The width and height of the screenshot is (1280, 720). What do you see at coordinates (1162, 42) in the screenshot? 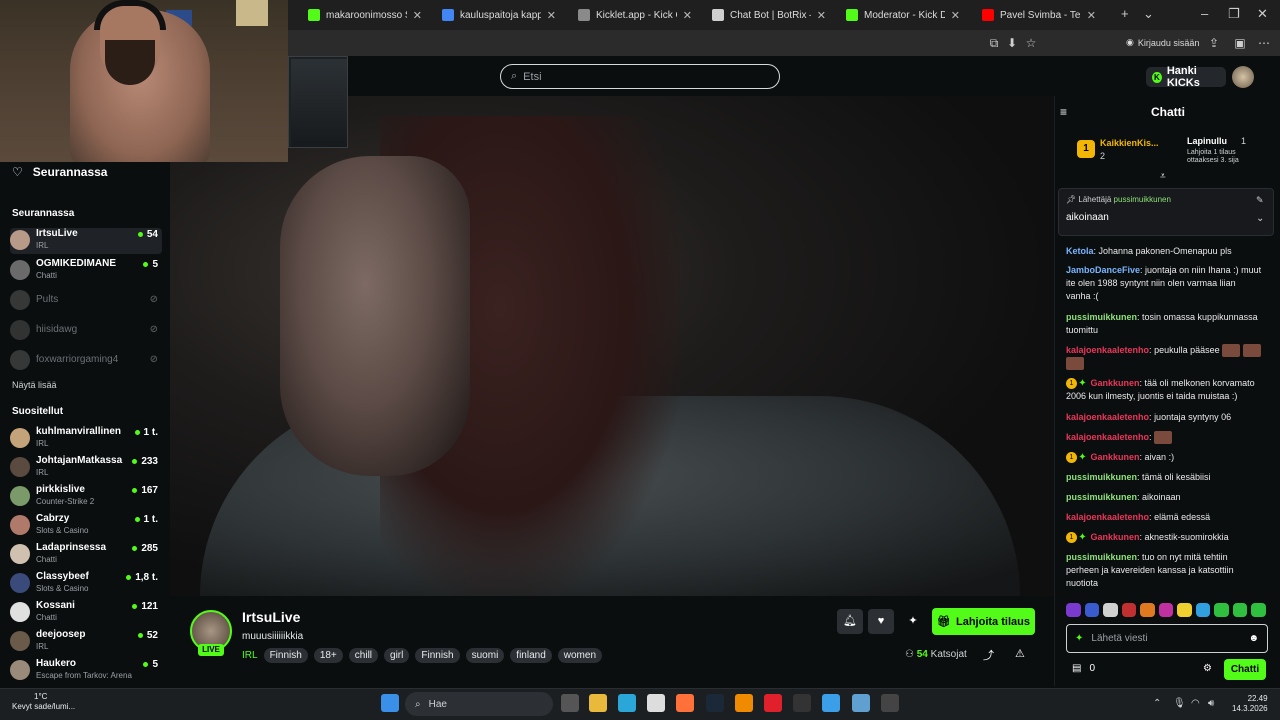
I see `signin-button: ◉ Kirjaudu sisään` at bounding box center [1162, 42].